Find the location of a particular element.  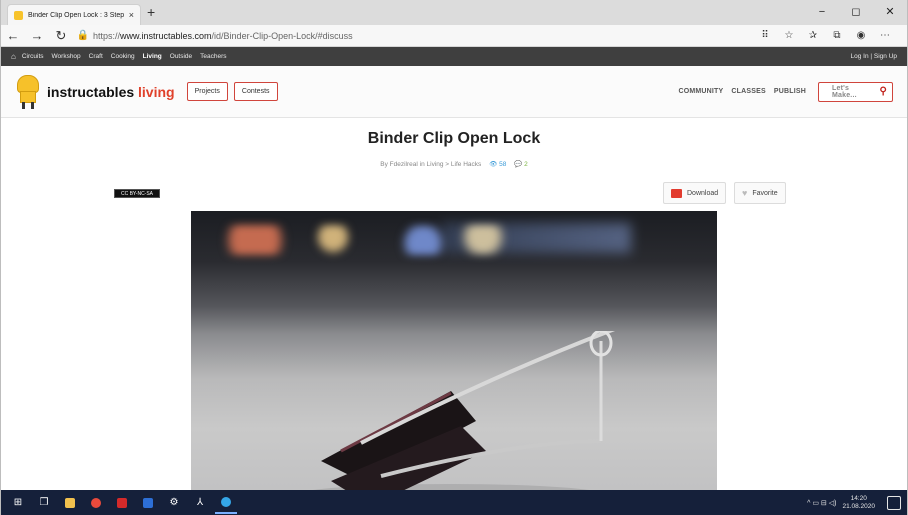

views-count: 👁 58 is located at coordinates (497, 164).